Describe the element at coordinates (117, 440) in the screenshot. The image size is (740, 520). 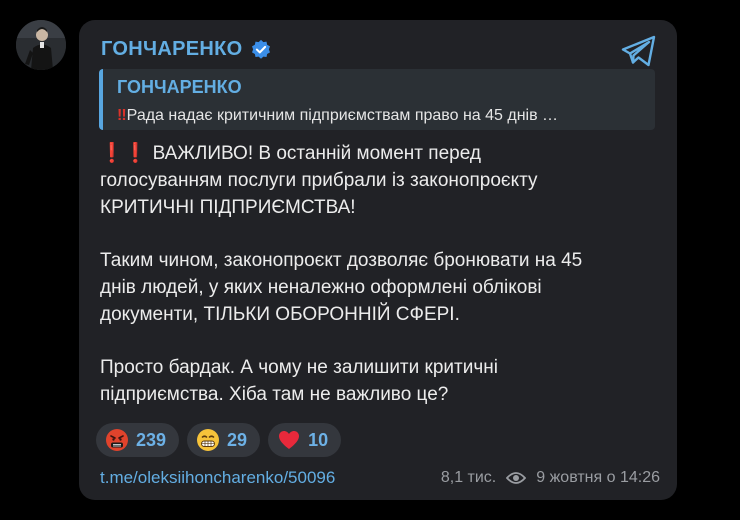
I see `angry-face-icon` at that location.